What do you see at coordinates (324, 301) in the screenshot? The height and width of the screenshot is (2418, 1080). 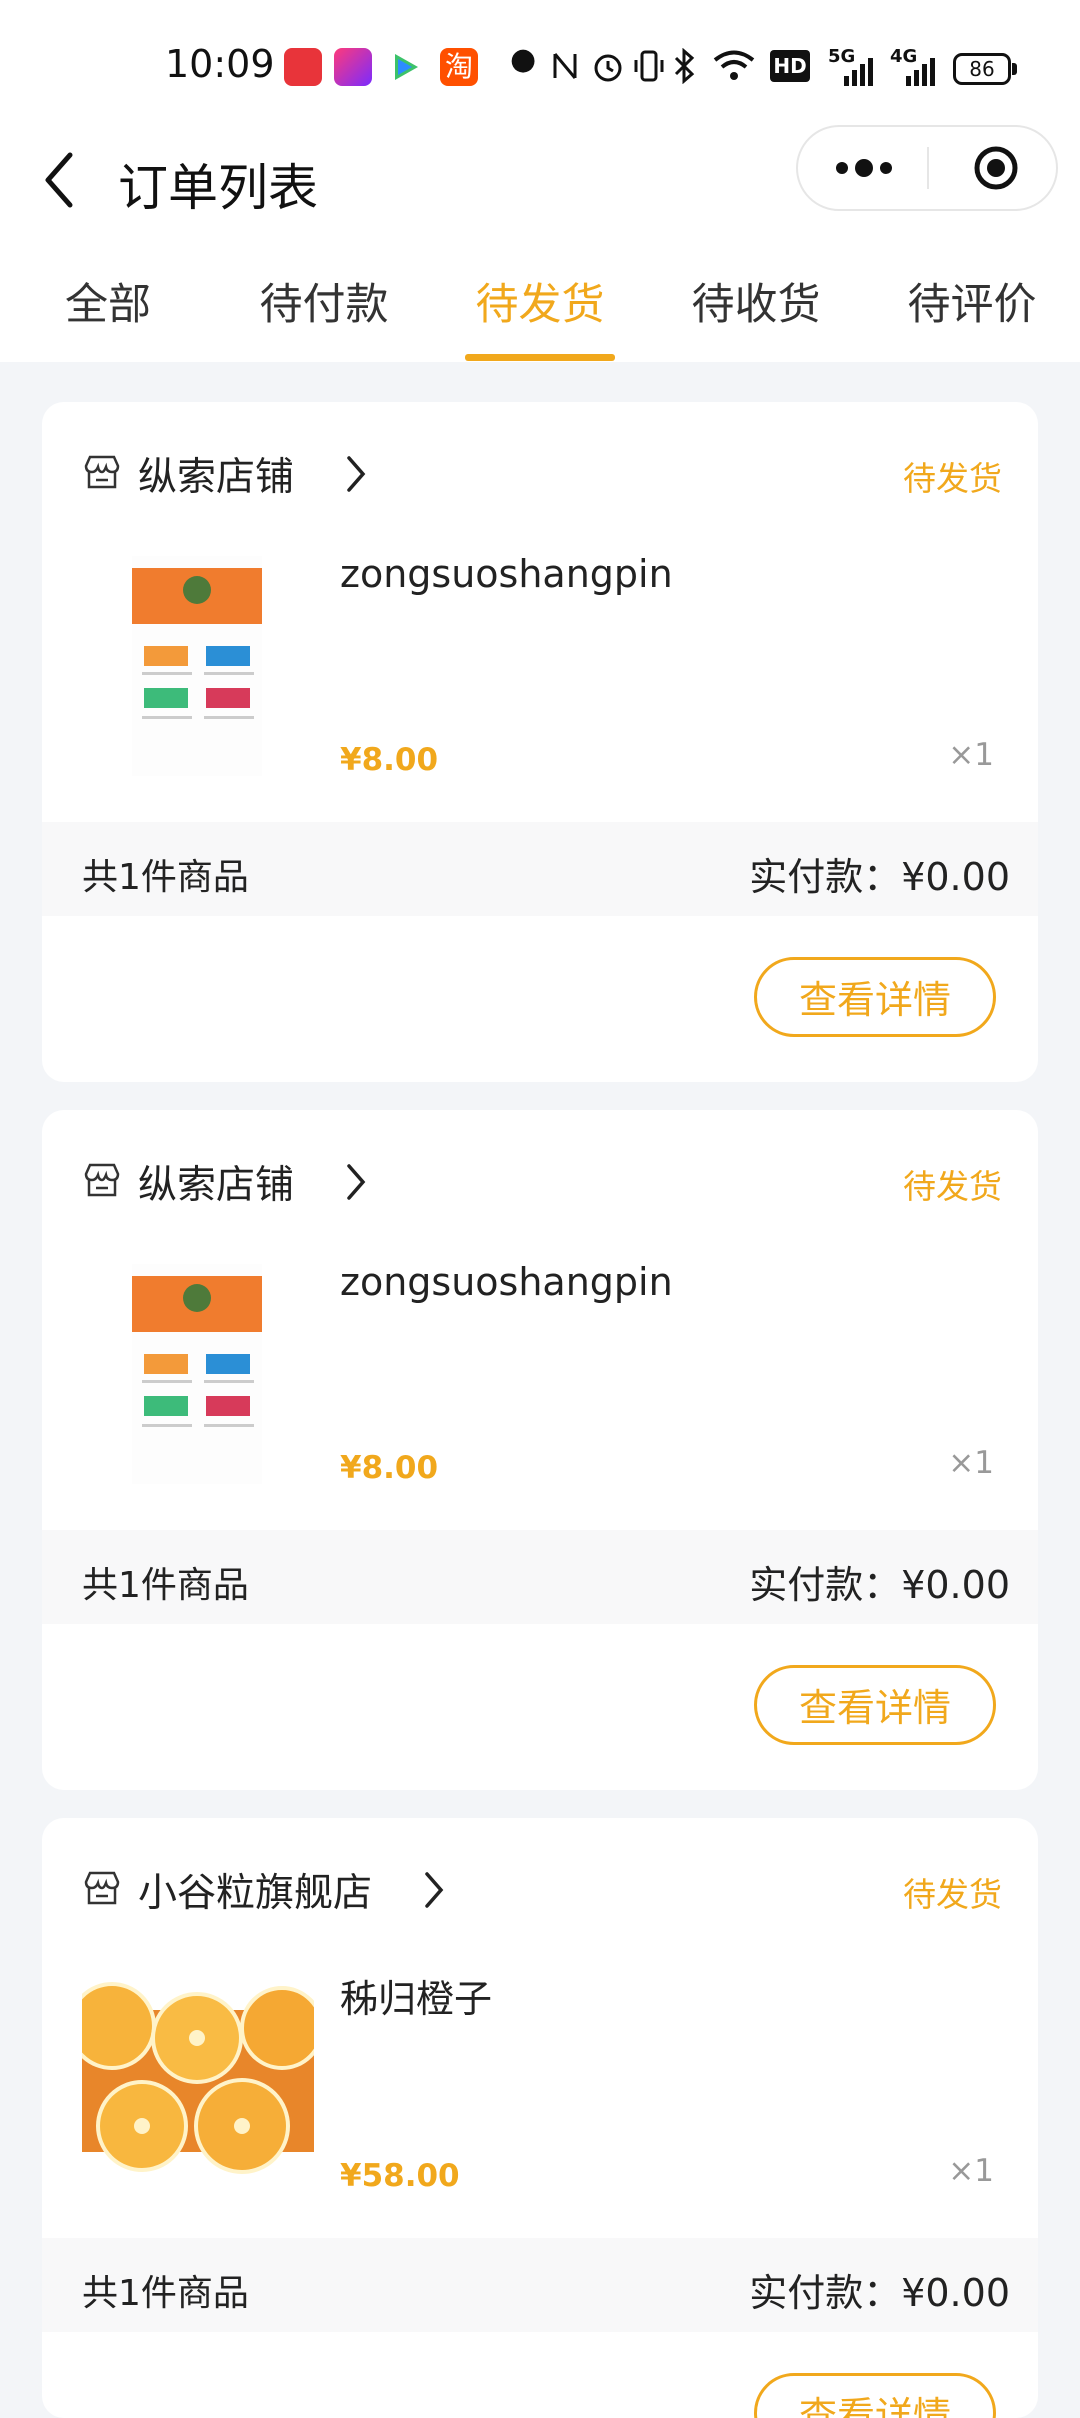 I see `tab-pending-payment: 待付款` at bounding box center [324, 301].